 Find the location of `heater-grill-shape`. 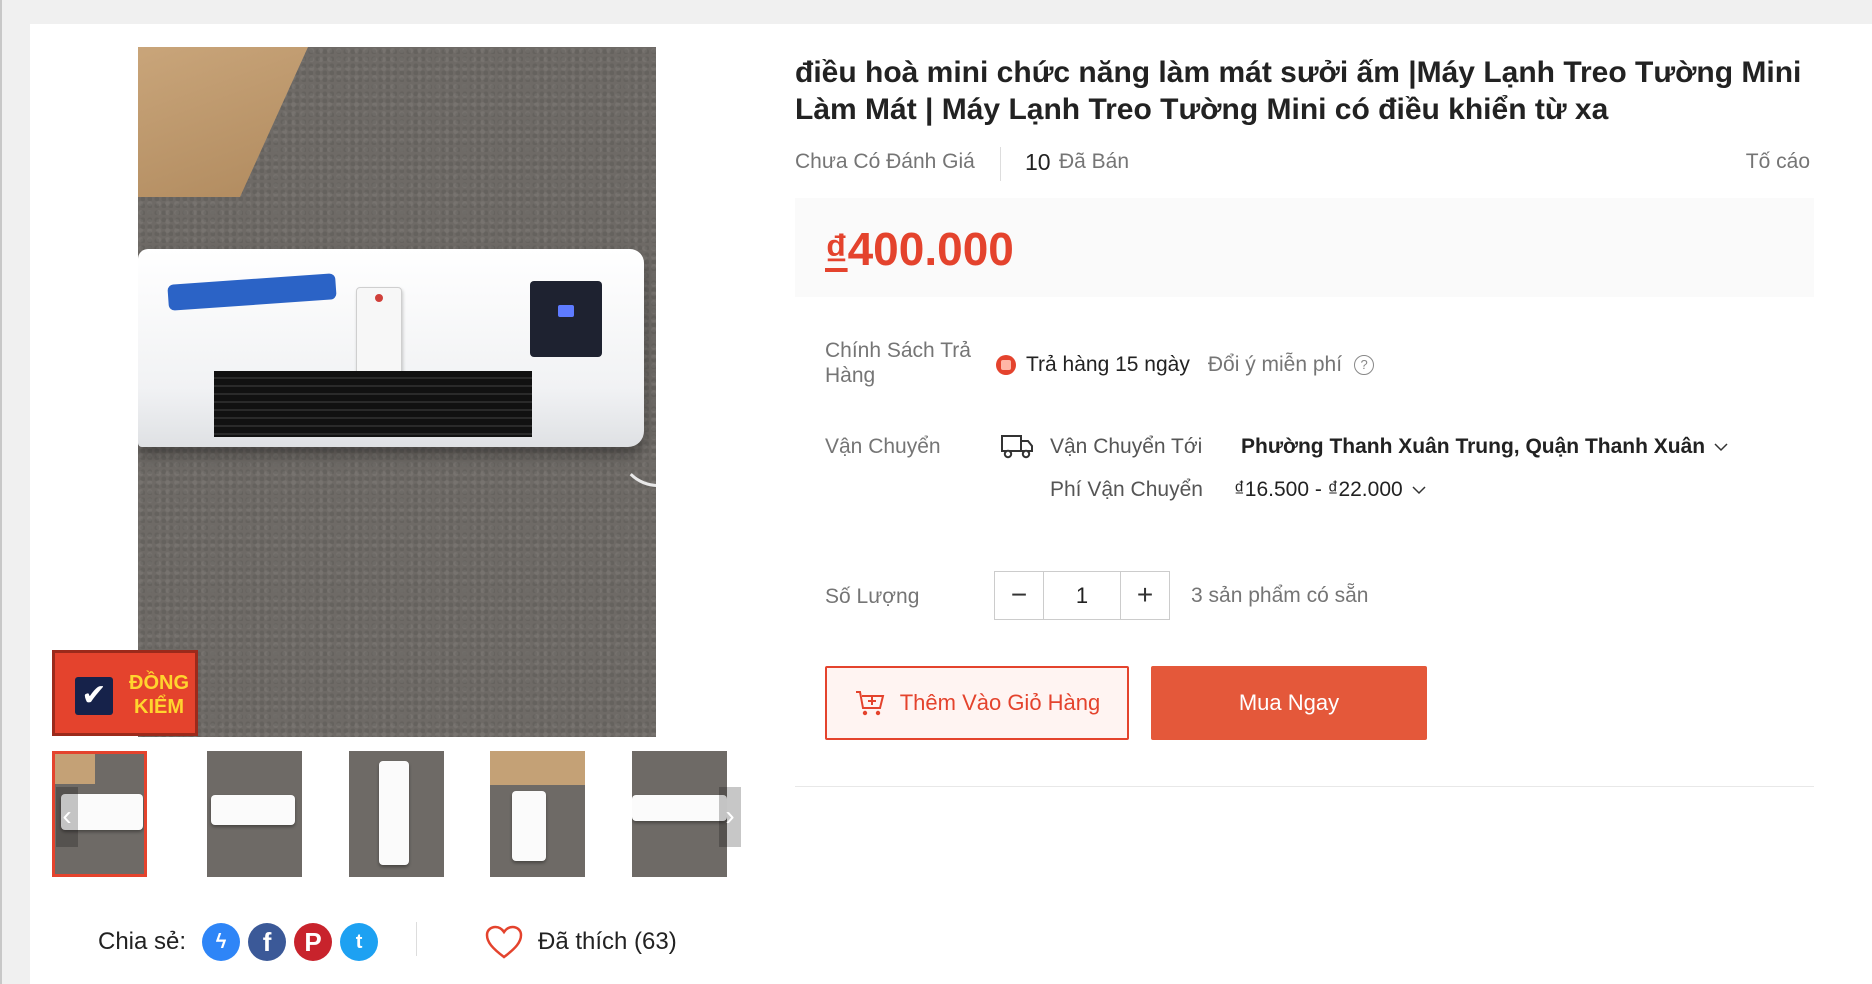

heater-grill-shape is located at coordinates (373, 404).